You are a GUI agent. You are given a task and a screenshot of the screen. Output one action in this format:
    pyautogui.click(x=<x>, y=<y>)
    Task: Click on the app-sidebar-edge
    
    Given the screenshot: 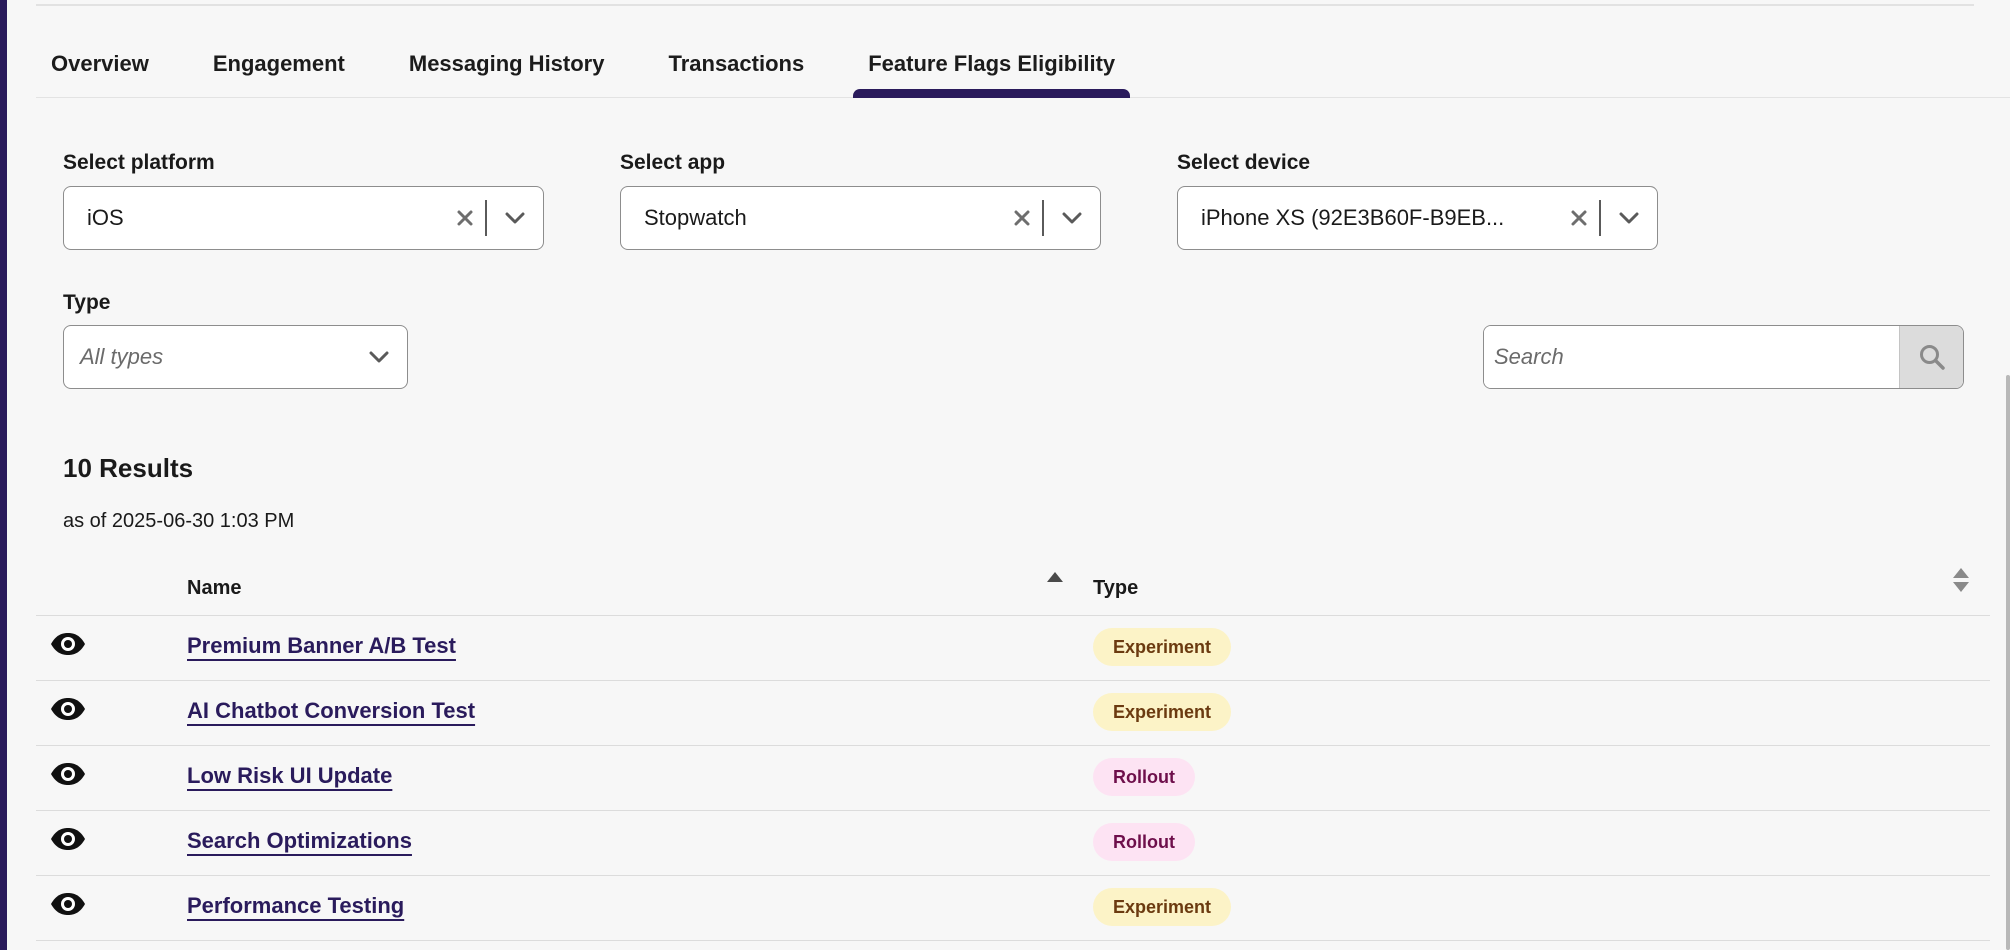 What is the action you would take?
    pyautogui.click(x=3, y=475)
    